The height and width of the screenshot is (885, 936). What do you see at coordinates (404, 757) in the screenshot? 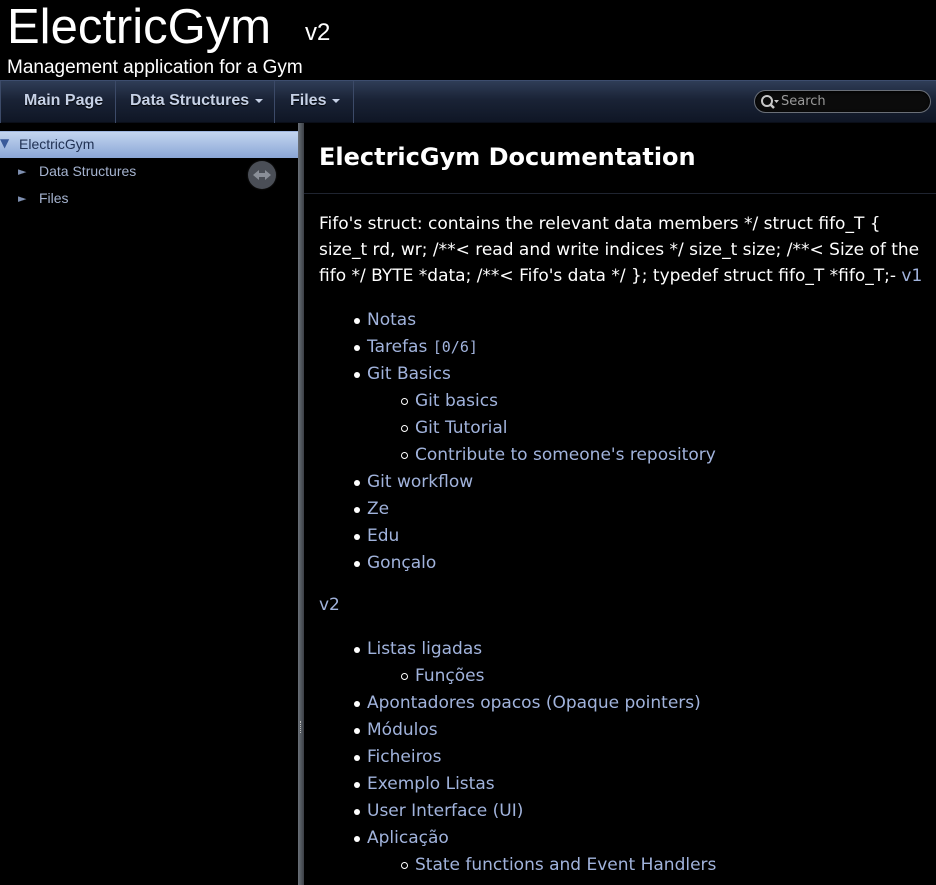
I see `link-ficheiros: Ficheiros` at bounding box center [404, 757].